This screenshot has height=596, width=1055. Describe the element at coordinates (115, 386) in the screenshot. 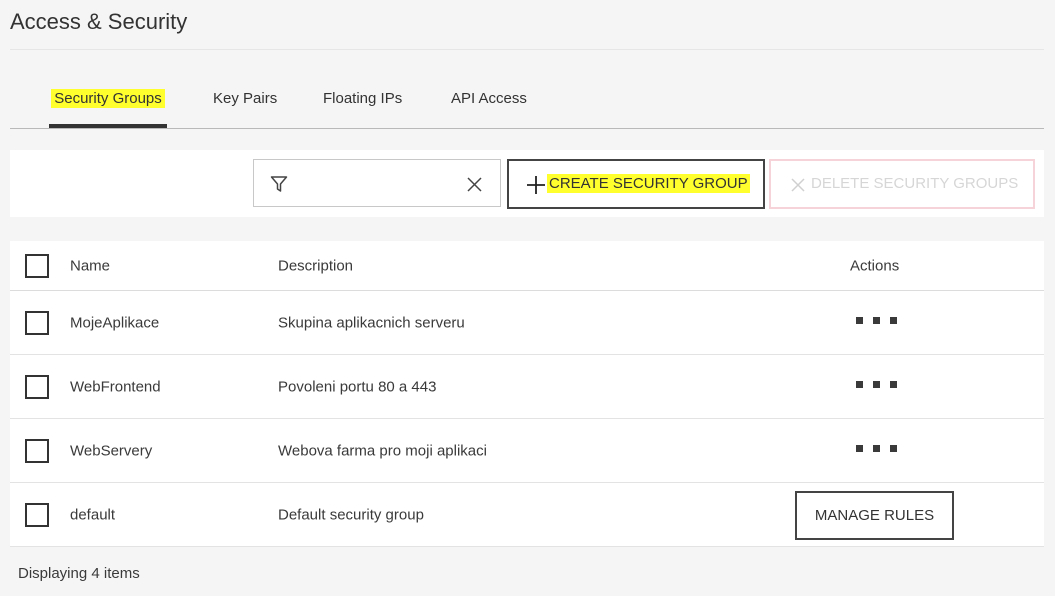

I see `row-name: WebFrontend` at that location.